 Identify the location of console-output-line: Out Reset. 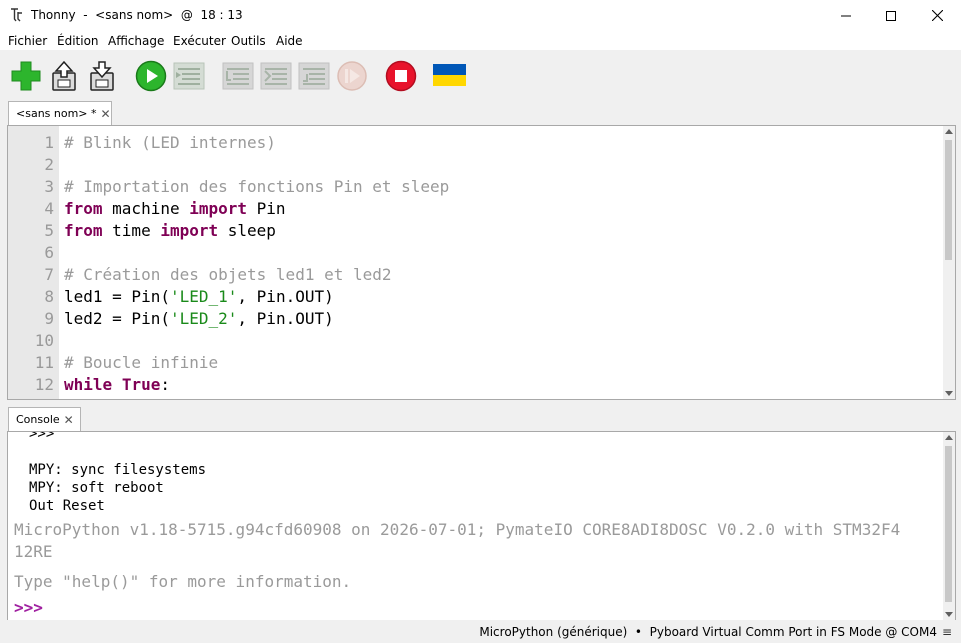
(67, 506).